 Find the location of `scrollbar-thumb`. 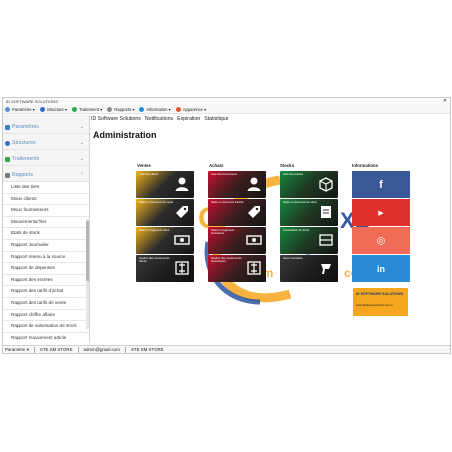

scrollbar-thumb is located at coordinates (87, 251).